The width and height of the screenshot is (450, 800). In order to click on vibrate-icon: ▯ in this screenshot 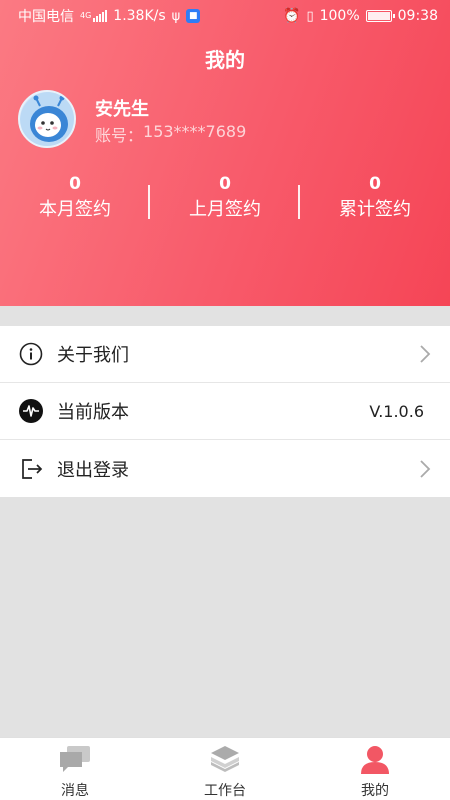, I will do `click(310, 16)`.